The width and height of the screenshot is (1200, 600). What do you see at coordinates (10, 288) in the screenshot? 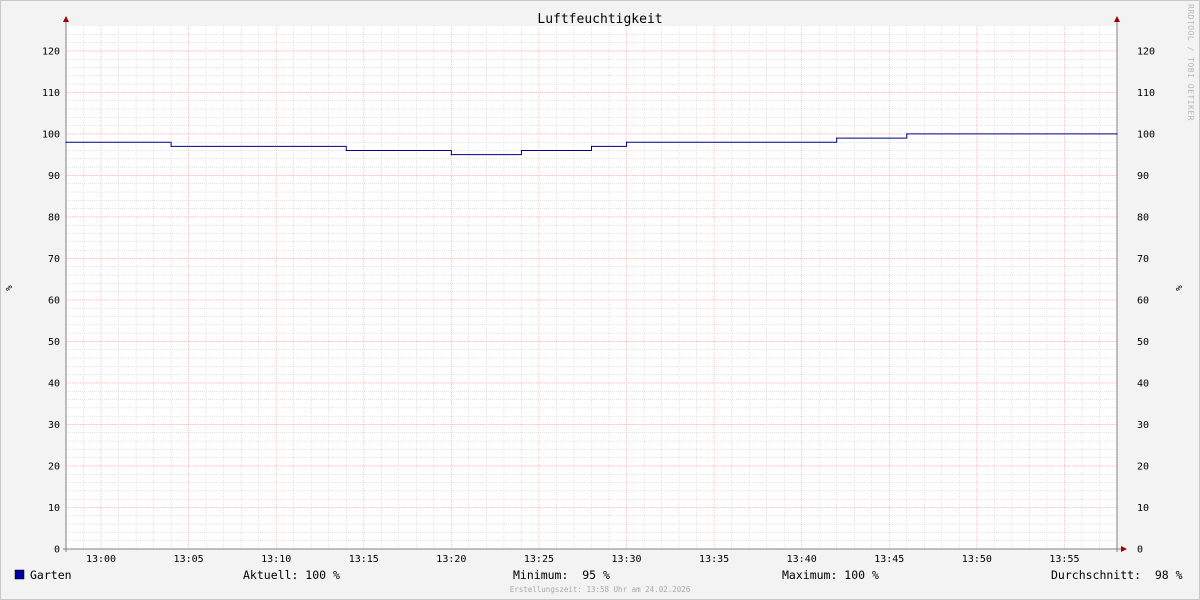
I see `y-axis-label-left: %` at bounding box center [10, 288].